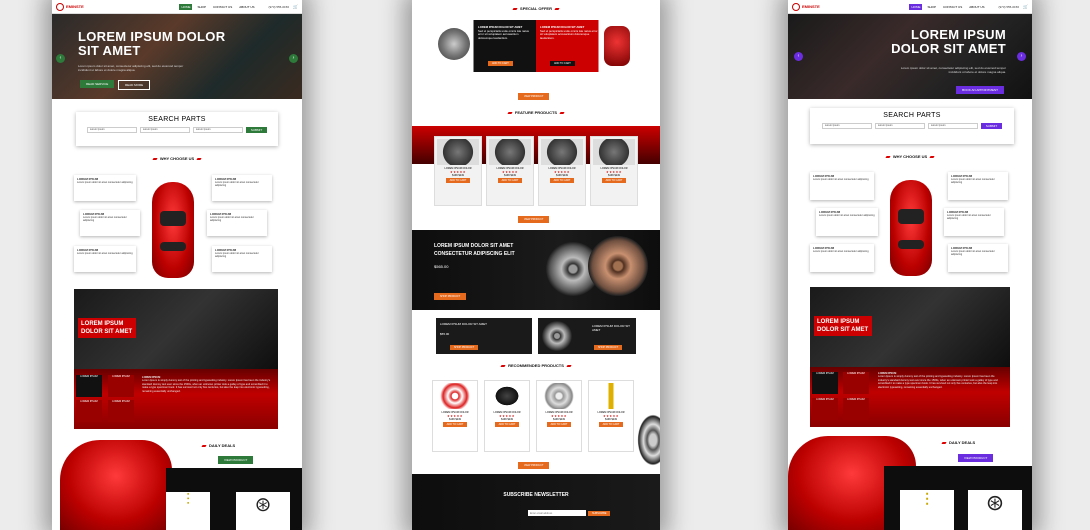  I want to click on subscribe-button: SUBSCRIBE, so click(599, 513).